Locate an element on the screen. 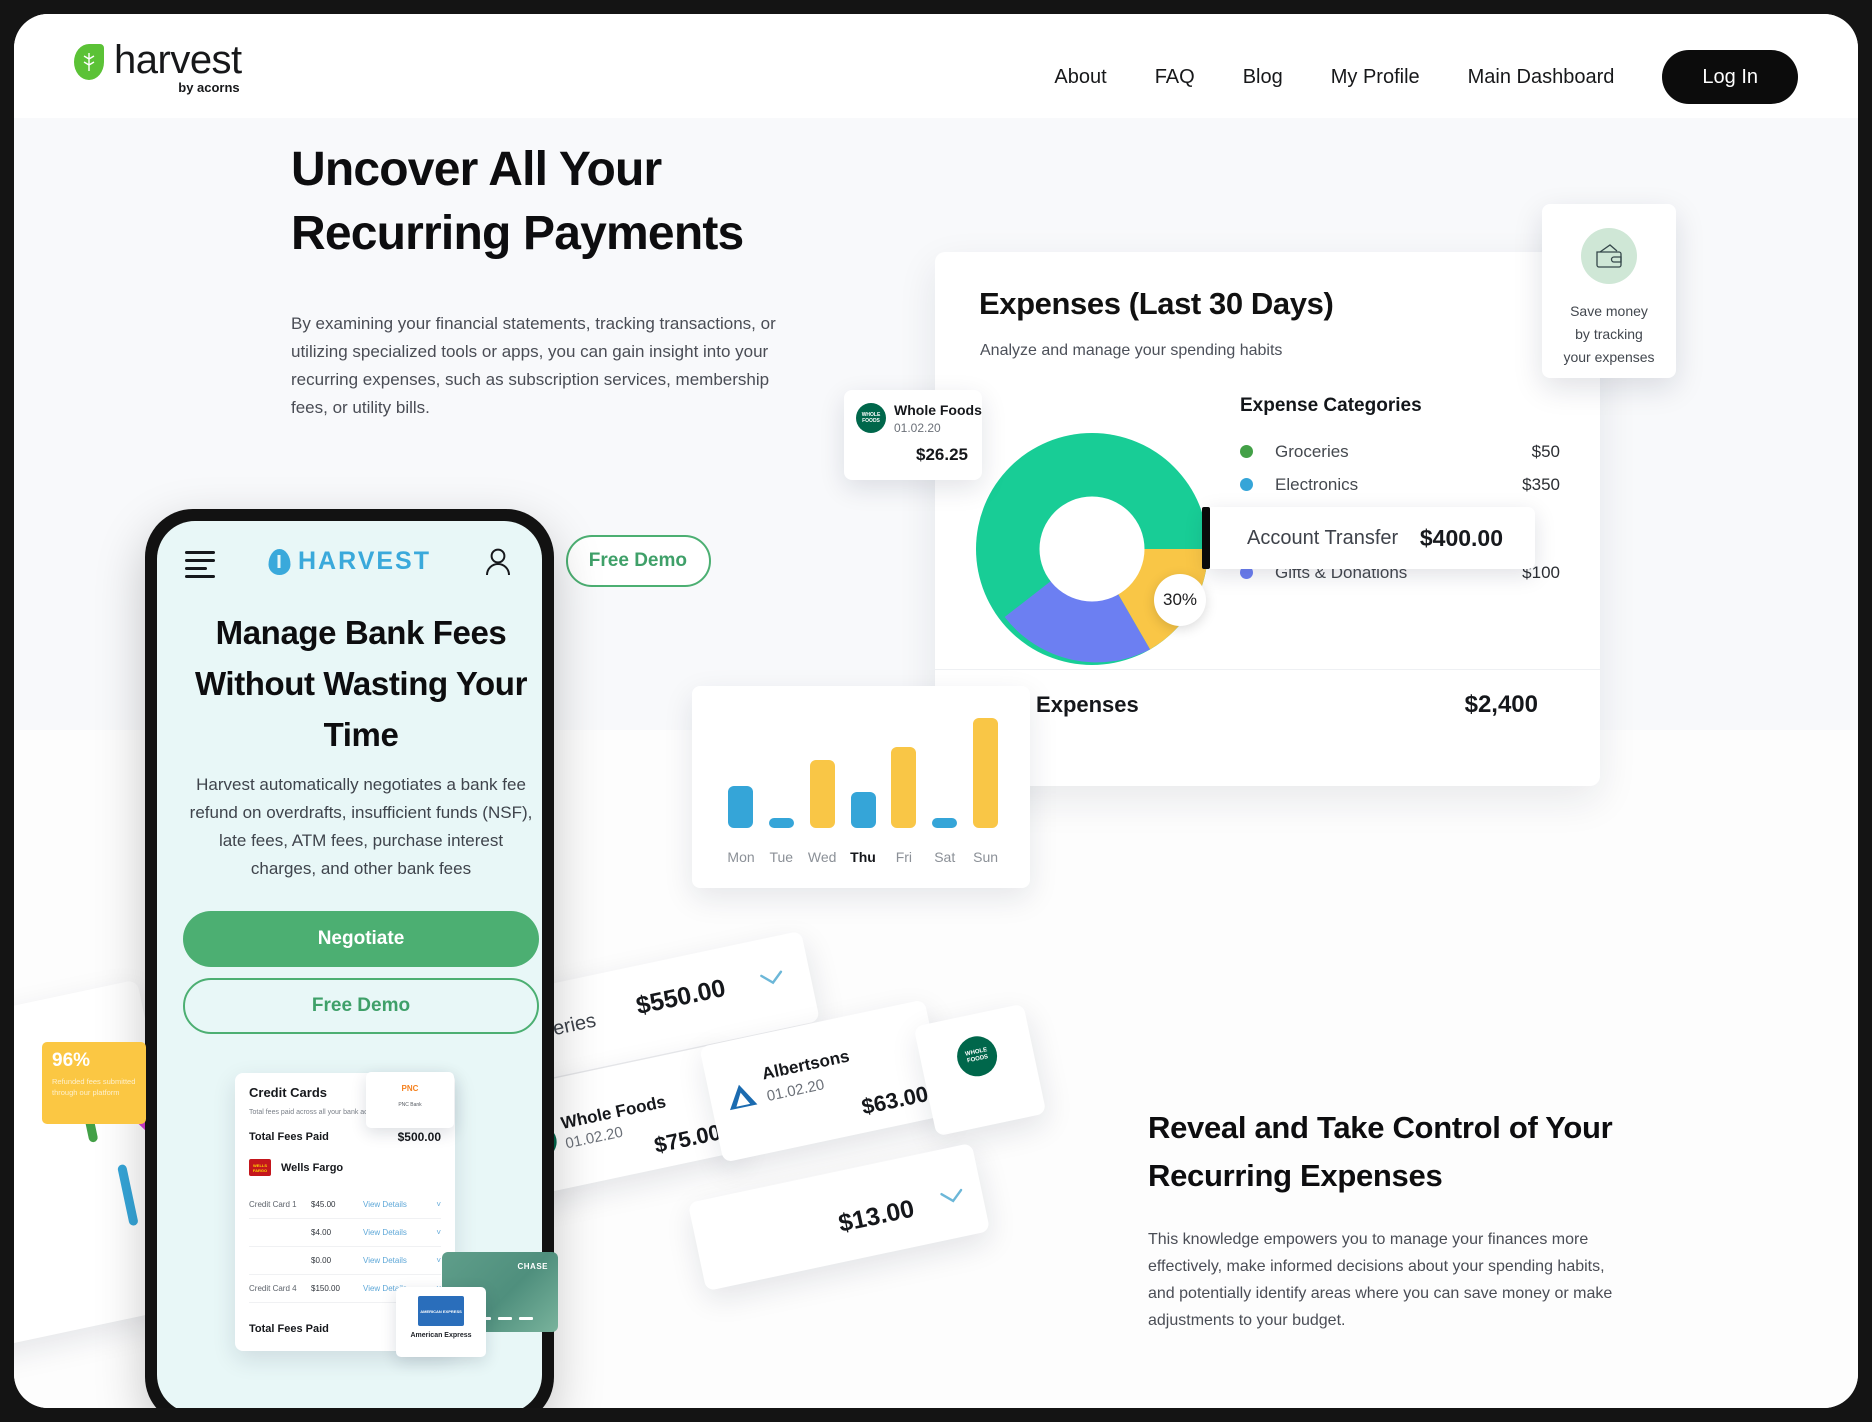 The image size is (1872, 1422). badge-percent: 96% is located at coordinates (71, 1060).